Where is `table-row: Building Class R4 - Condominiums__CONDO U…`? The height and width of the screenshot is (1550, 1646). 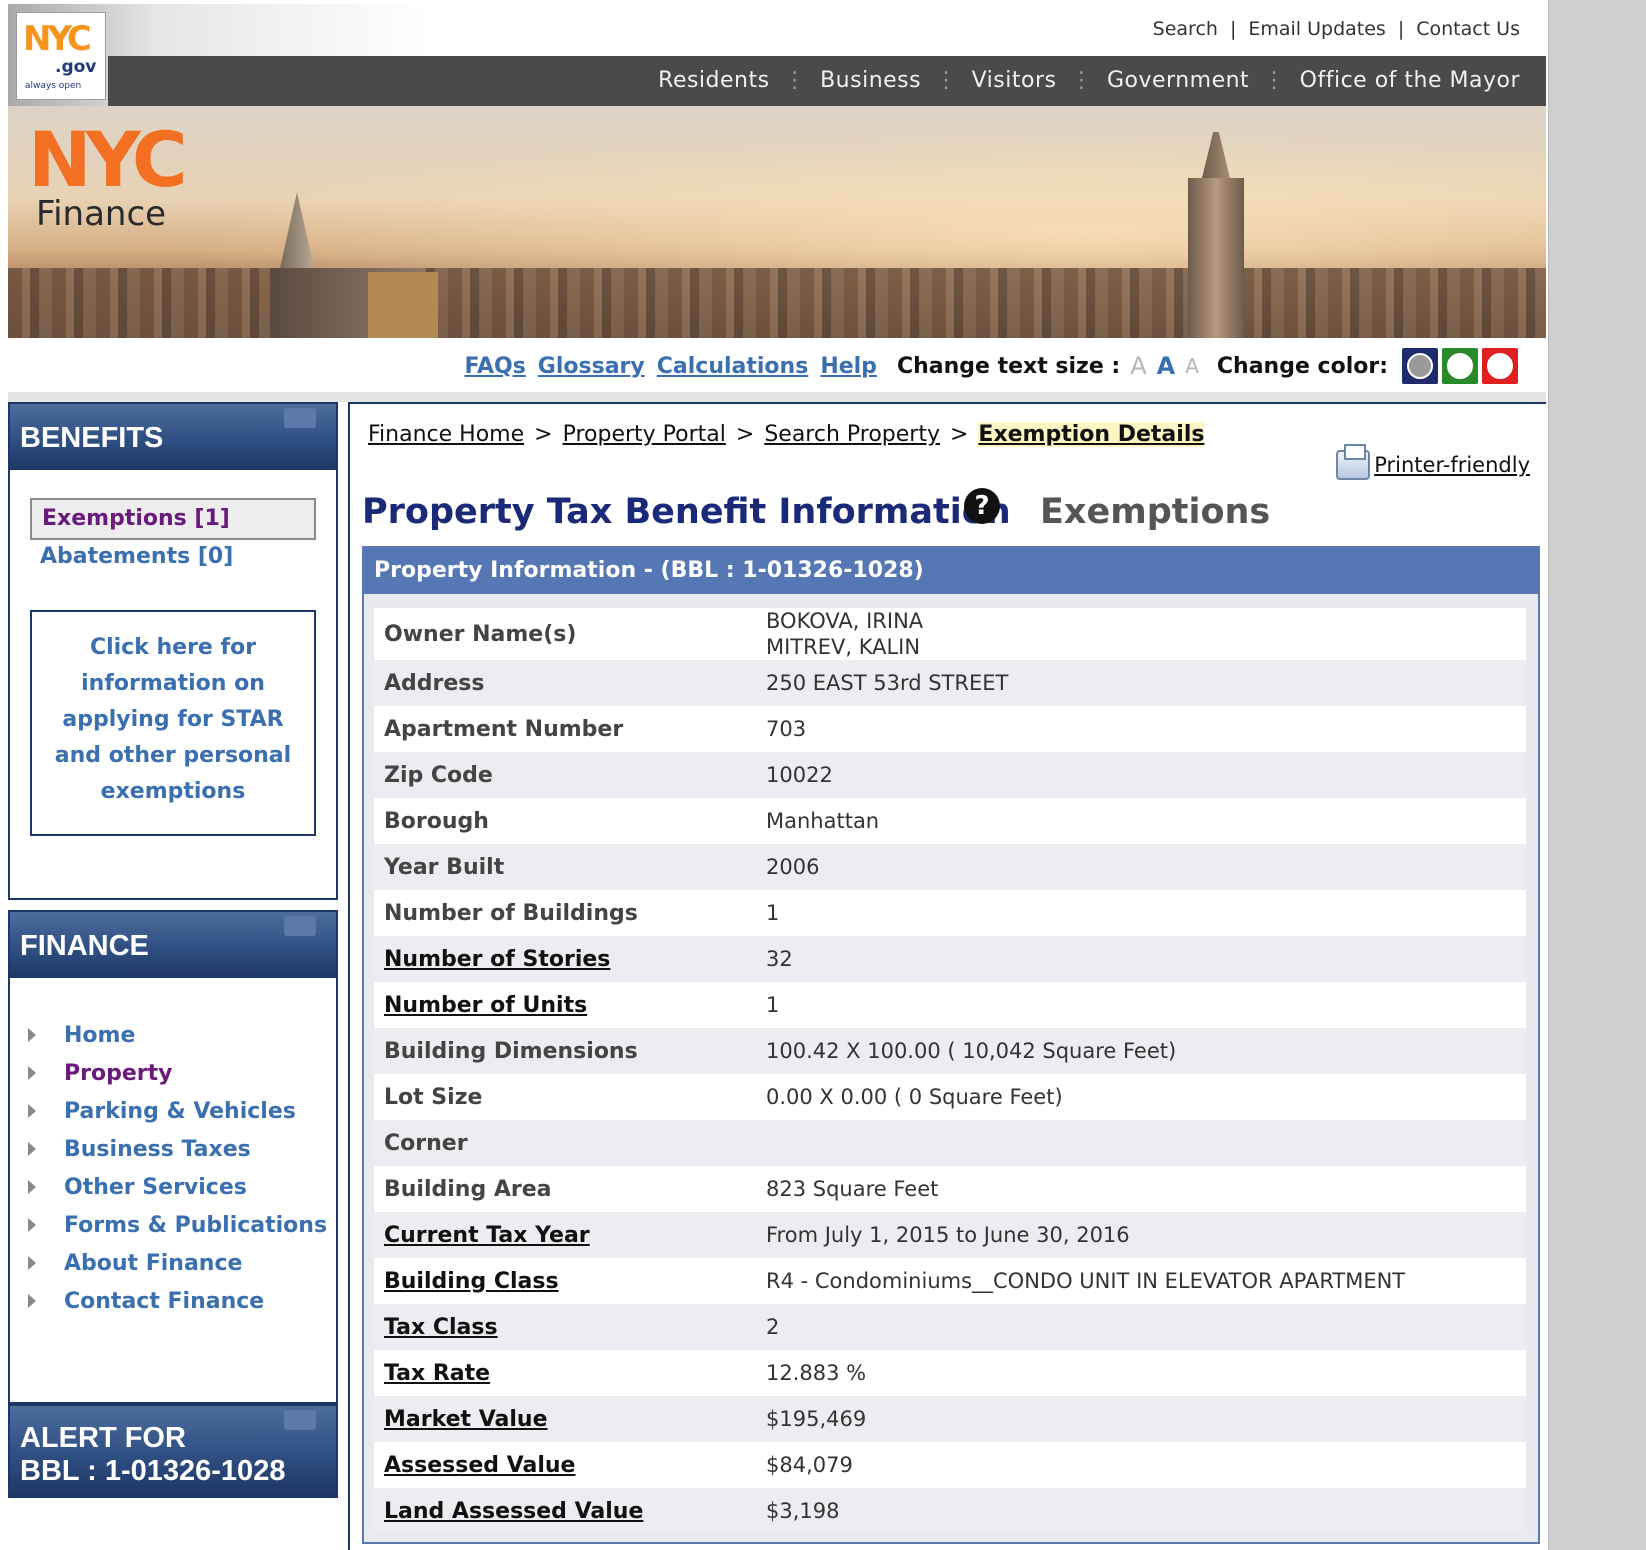 table-row: Building Class R4 - Condominiums__CONDO U… is located at coordinates (950, 1281).